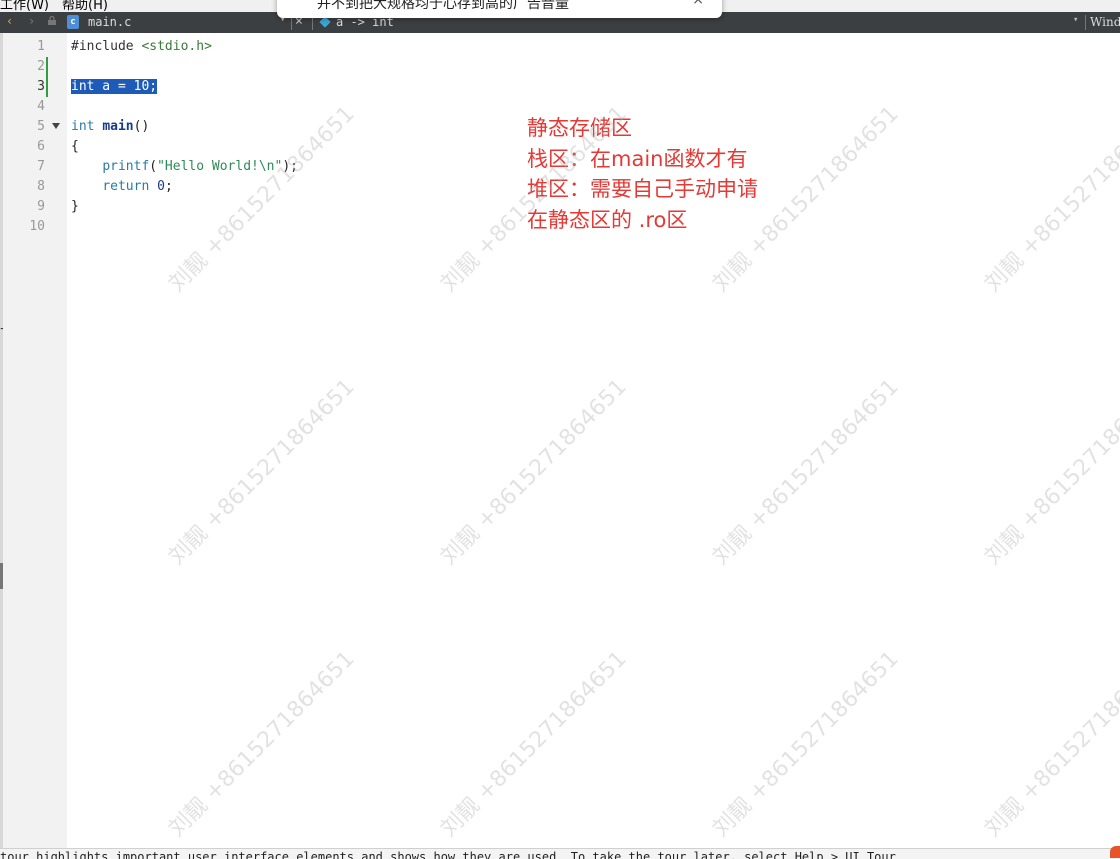  I want to click on separator, so click(1085, 22).